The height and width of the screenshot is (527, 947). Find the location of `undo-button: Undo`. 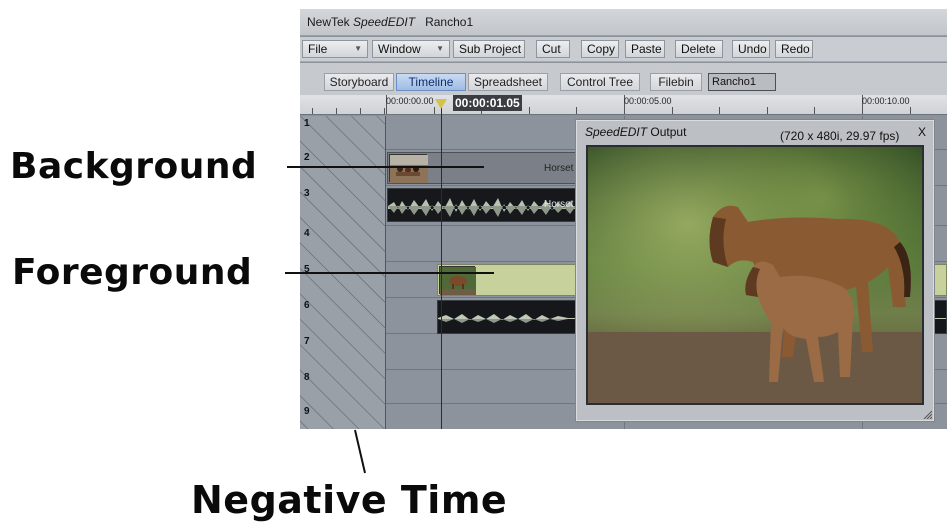

undo-button: Undo is located at coordinates (751, 49).